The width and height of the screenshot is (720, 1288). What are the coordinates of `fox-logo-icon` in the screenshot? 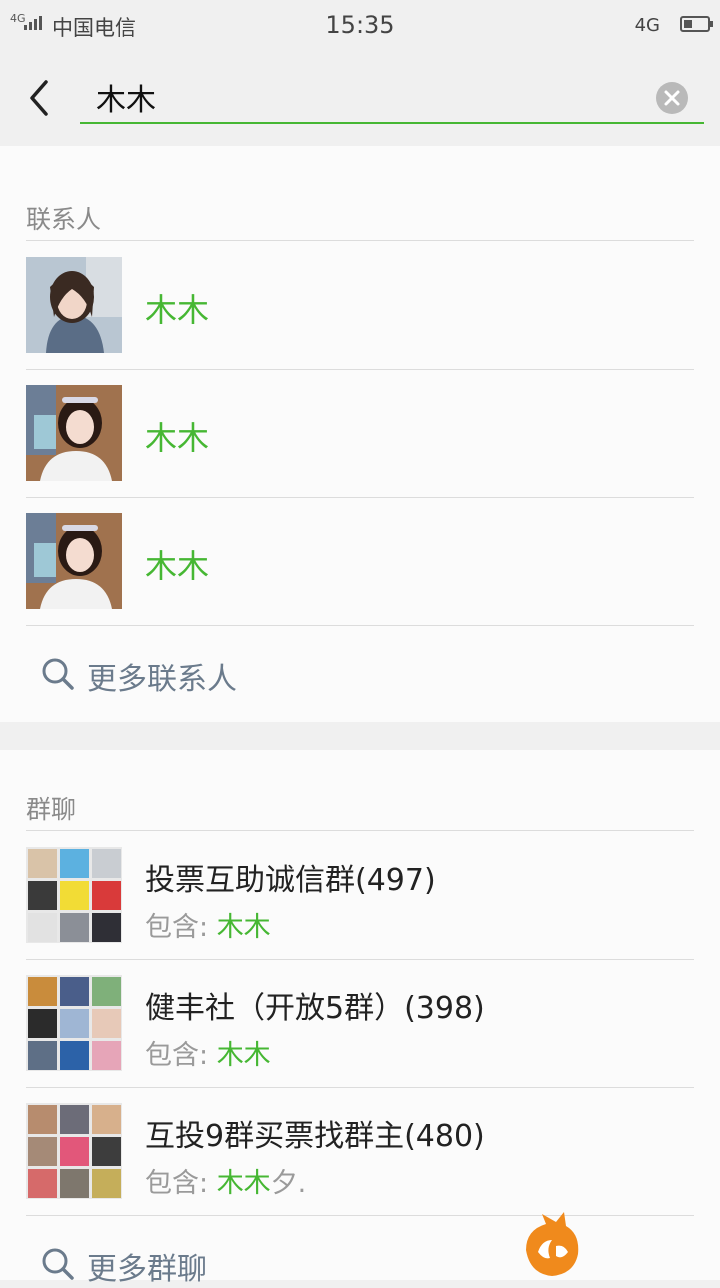 It's located at (552, 1244).